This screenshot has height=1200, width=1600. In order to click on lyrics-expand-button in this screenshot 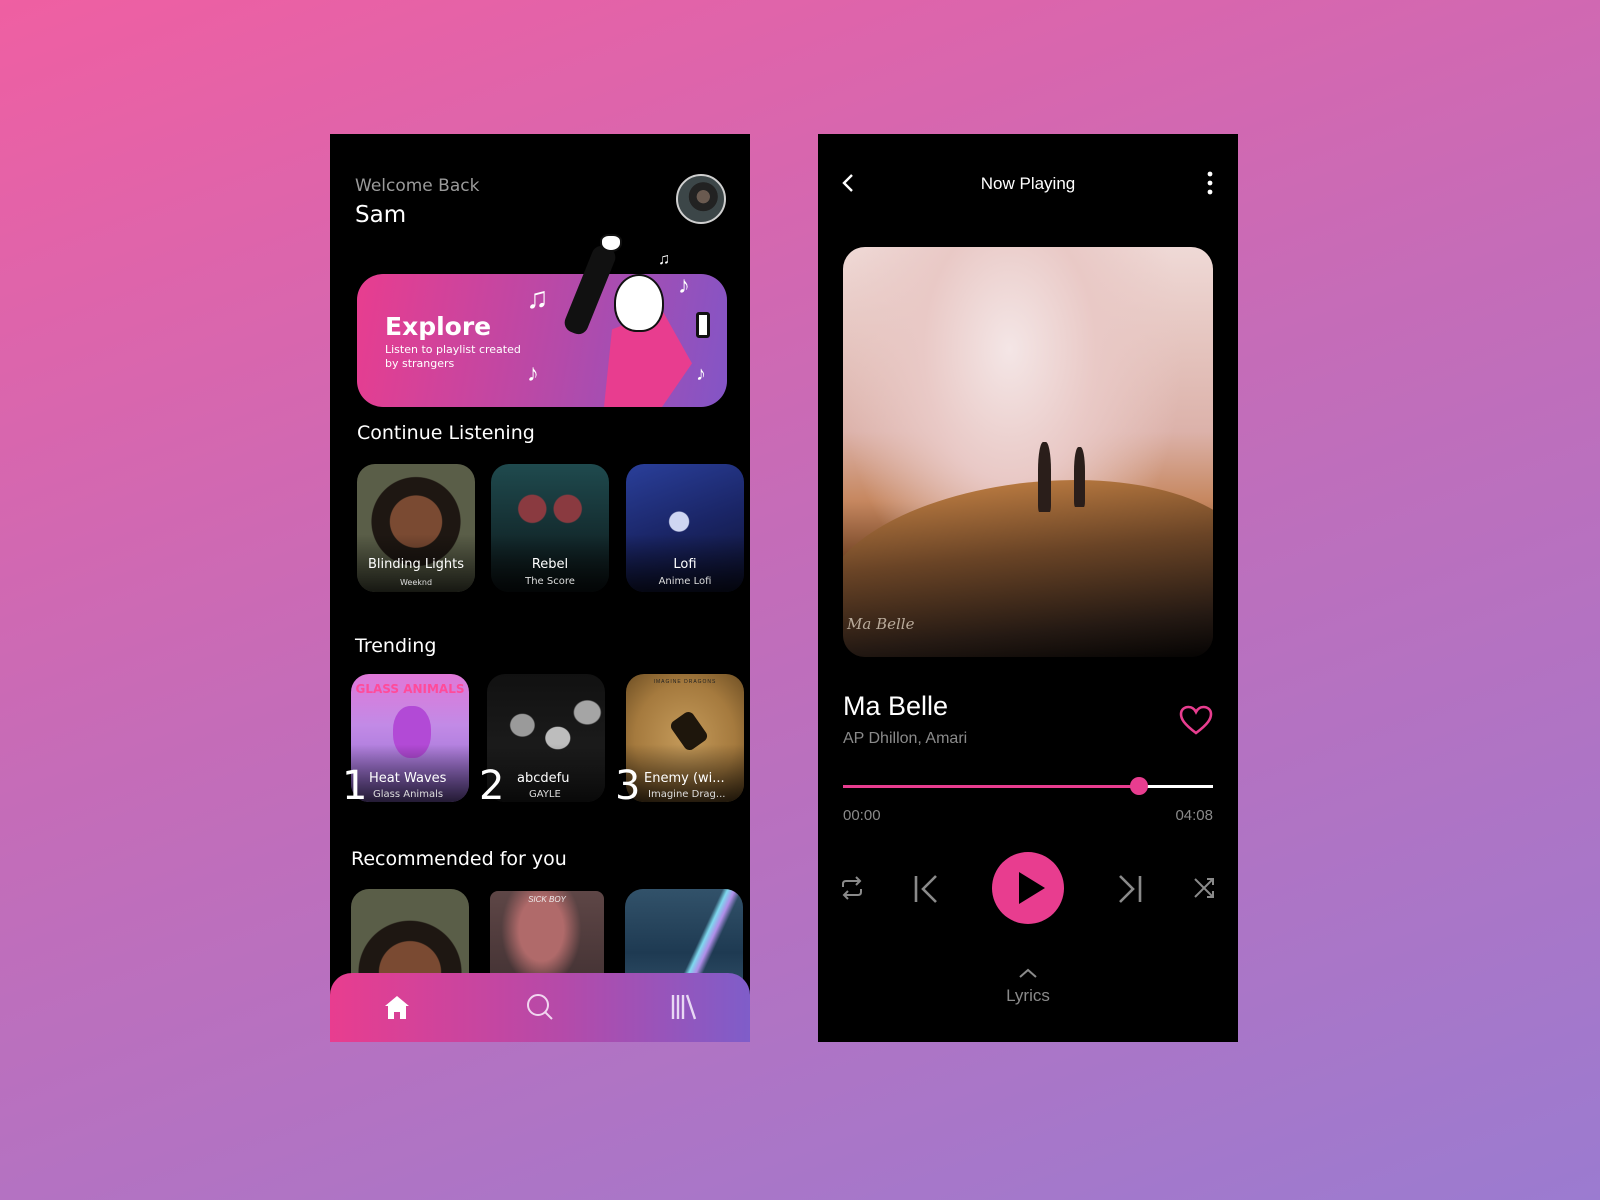, I will do `click(1028, 972)`.